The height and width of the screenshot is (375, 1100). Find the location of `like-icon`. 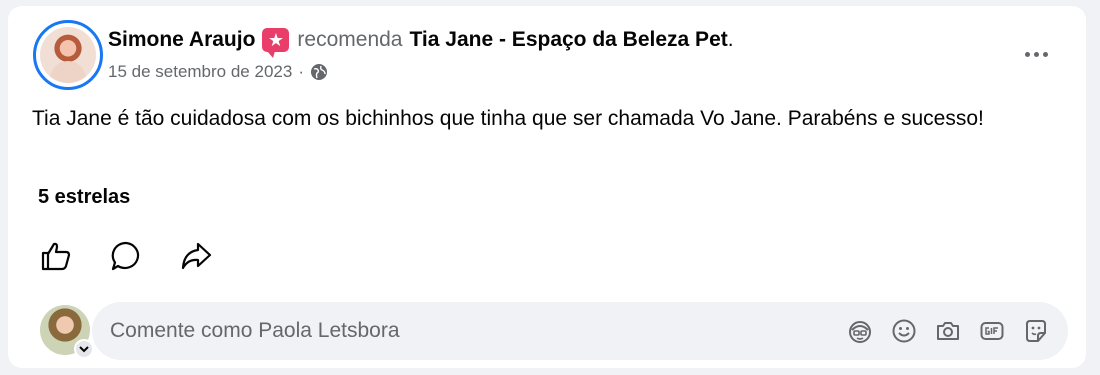

like-icon is located at coordinates (56, 256).